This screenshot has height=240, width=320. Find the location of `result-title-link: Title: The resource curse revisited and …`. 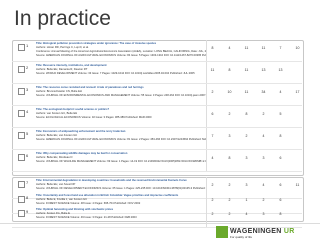

result-title-link: Title: The resource curse revisited and … is located at coordinates (121, 87).